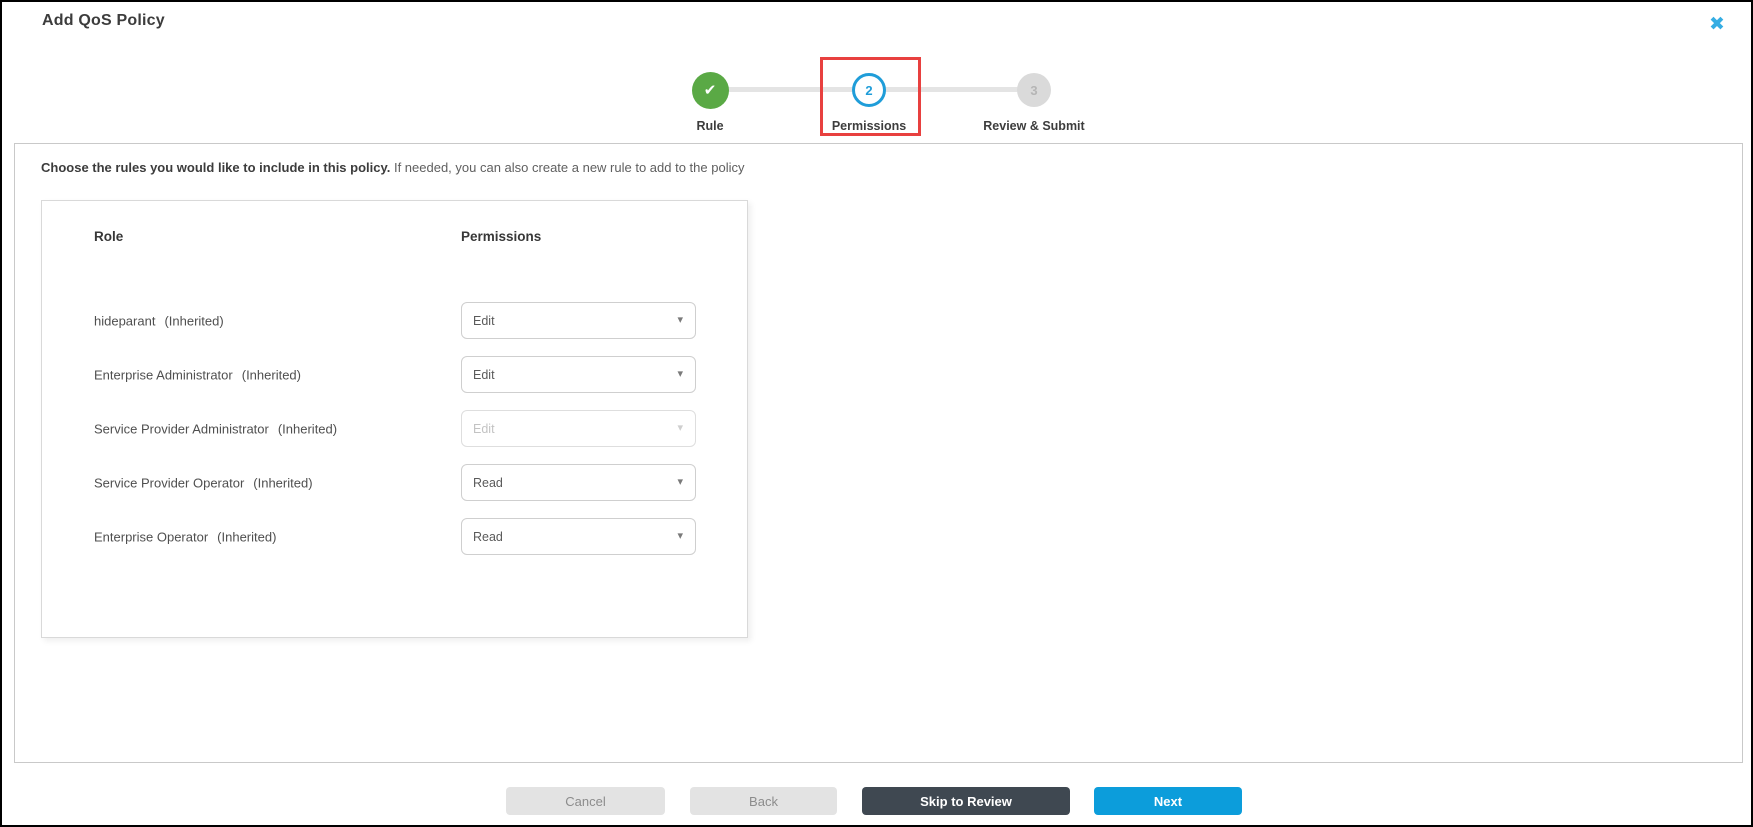 This screenshot has width=1753, height=827. Describe the element at coordinates (197, 374) in the screenshot. I see `role-label: Enterprise Administrator (Inherited)` at that location.